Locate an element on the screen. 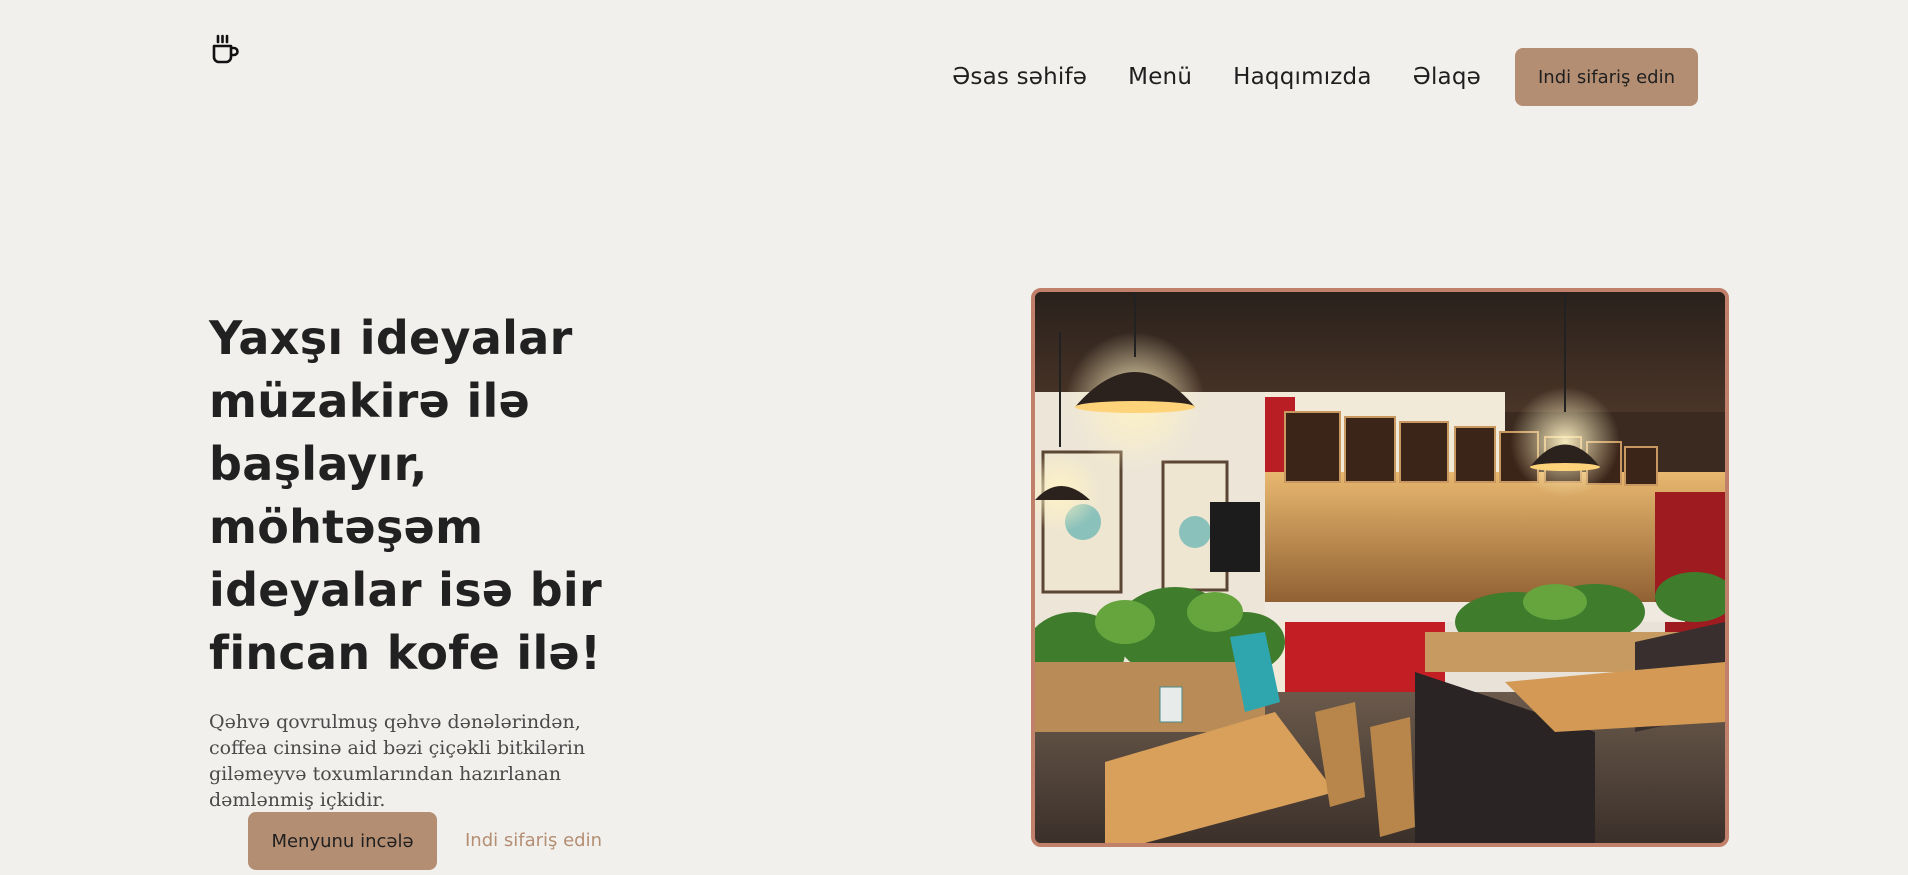  order-now-button: Indi sifariş edin is located at coordinates (1606, 77).